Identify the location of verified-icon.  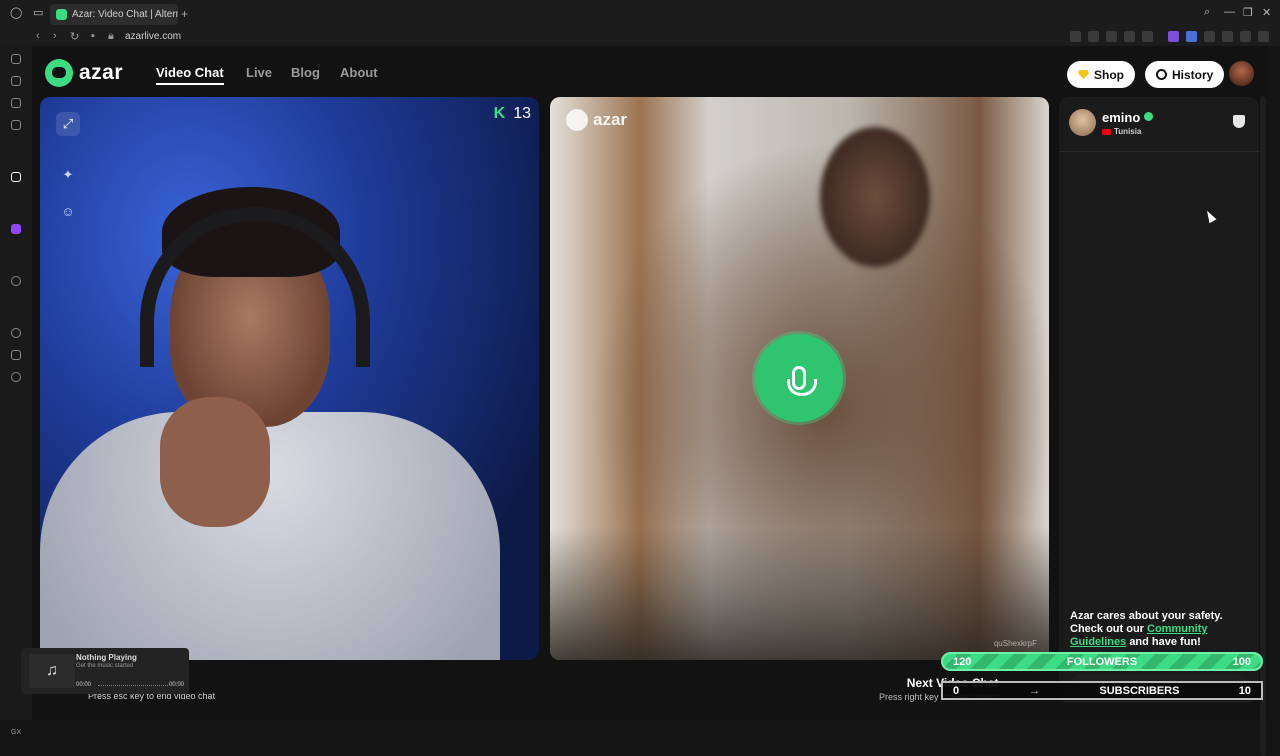
(1148, 116).